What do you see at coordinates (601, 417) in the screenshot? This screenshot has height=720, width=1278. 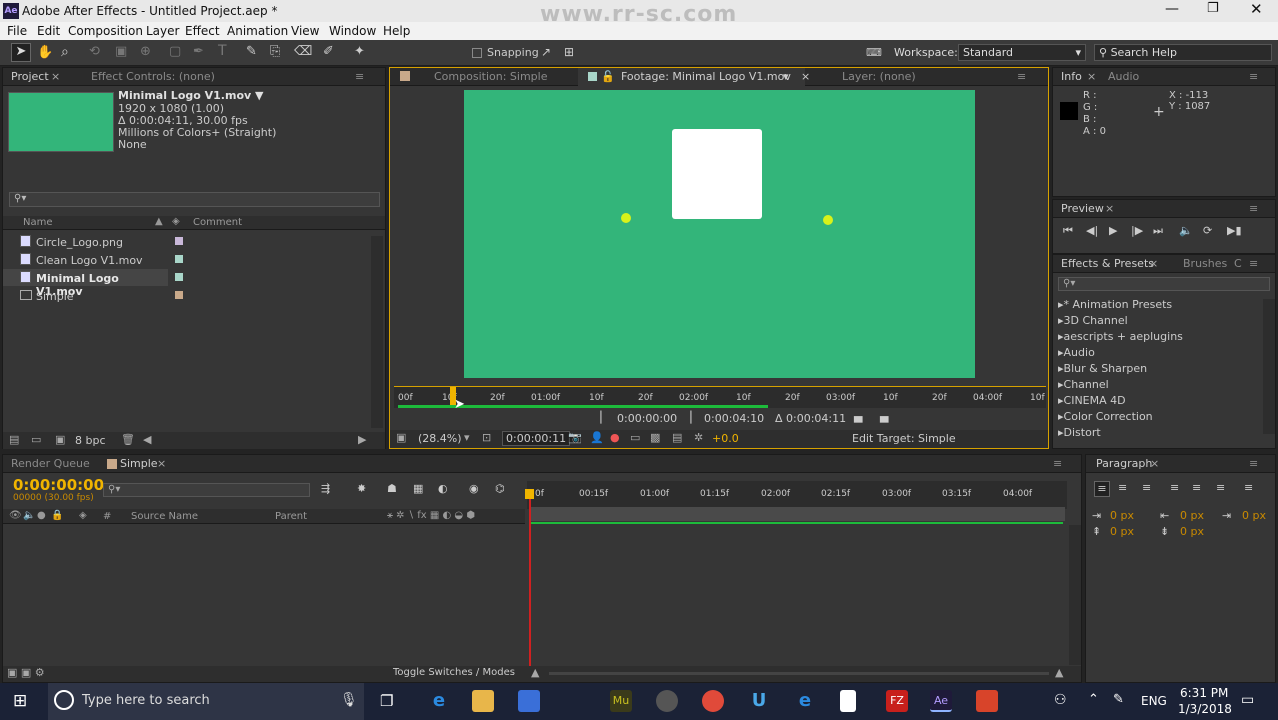 I see `set-in-point-button: ⎮` at bounding box center [601, 417].